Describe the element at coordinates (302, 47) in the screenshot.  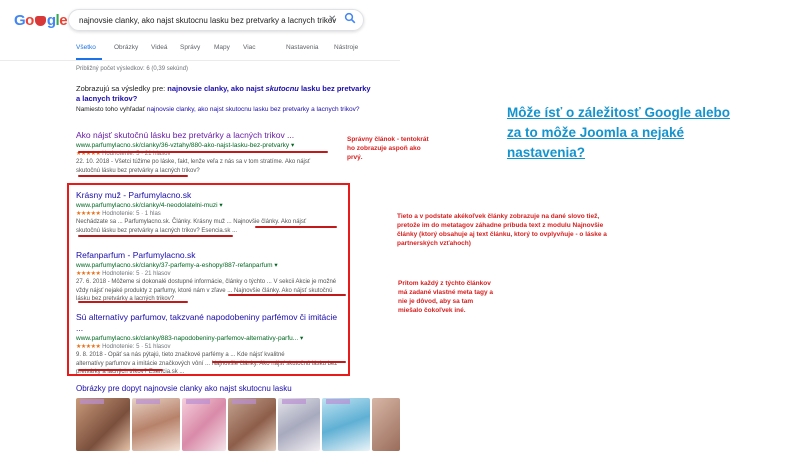
I see `tab-nastavenia: Nastavenia` at that location.